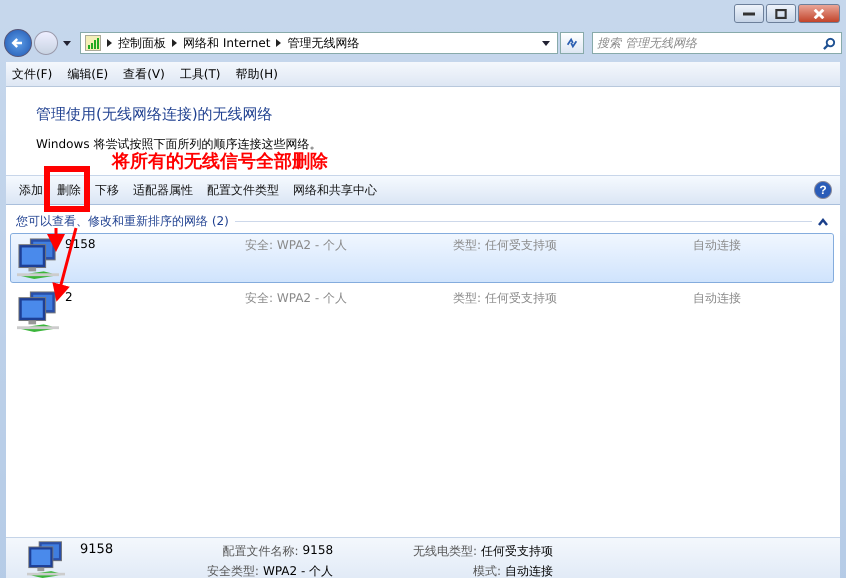  What do you see at coordinates (226, 43) in the screenshot?
I see `breadcrumb-link: 网络和 Internet` at bounding box center [226, 43].